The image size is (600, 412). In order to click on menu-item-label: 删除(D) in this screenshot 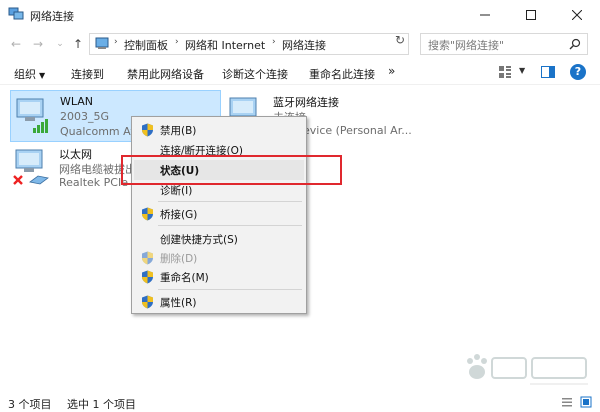, I will do `click(179, 259)`.